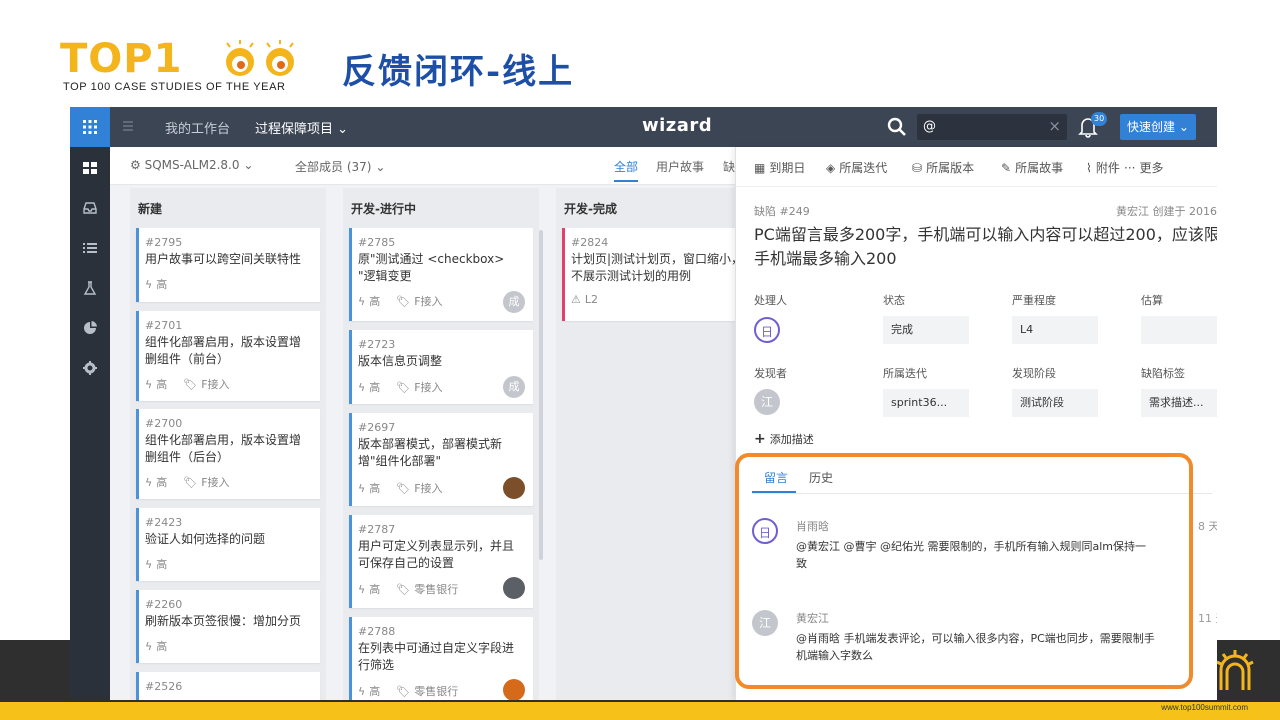 This screenshot has width=1280, height=720. What do you see at coordinates (1152, 300) in the screenshot?
I see `estimate-label: 估算` at bounding box center [1152, 300].